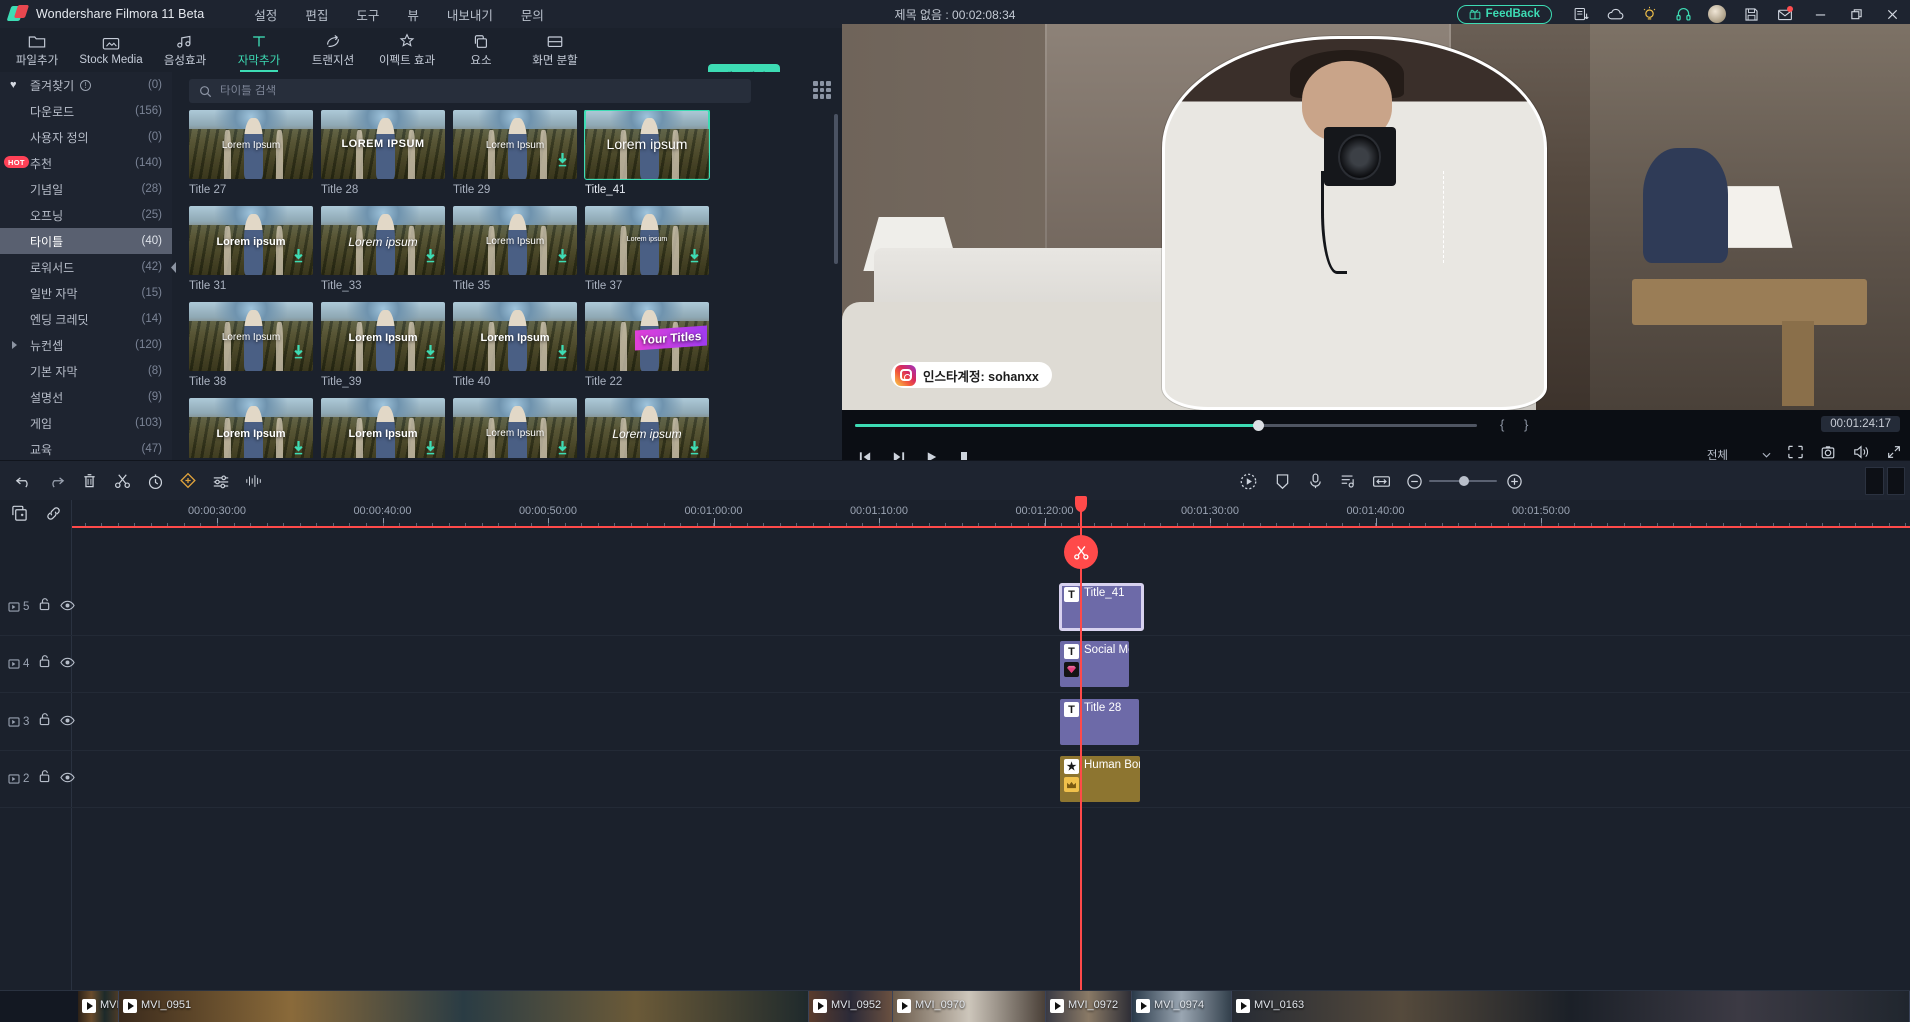  Describe the element at coordinates (1089, 1006) in the screenshot. I see `filmstrip-clip: MVI_0972` at that location.